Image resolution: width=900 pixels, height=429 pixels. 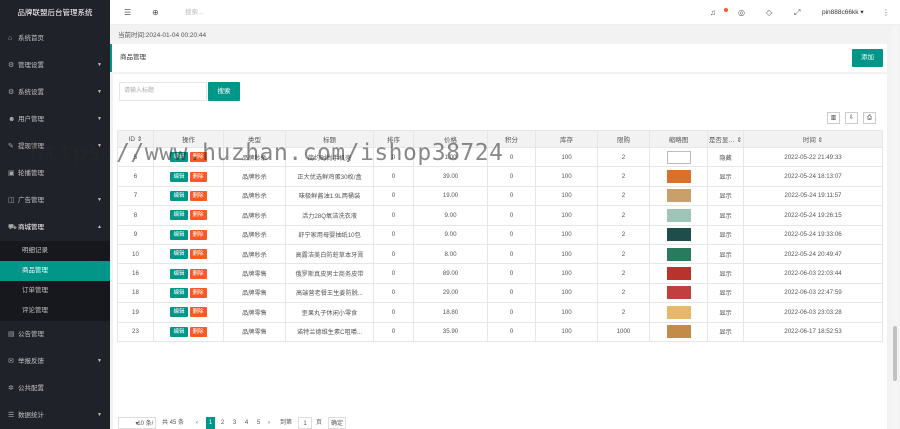 I want to click on sidebar-item-10: ✲ 公共配置, so click(x=55, y=388).